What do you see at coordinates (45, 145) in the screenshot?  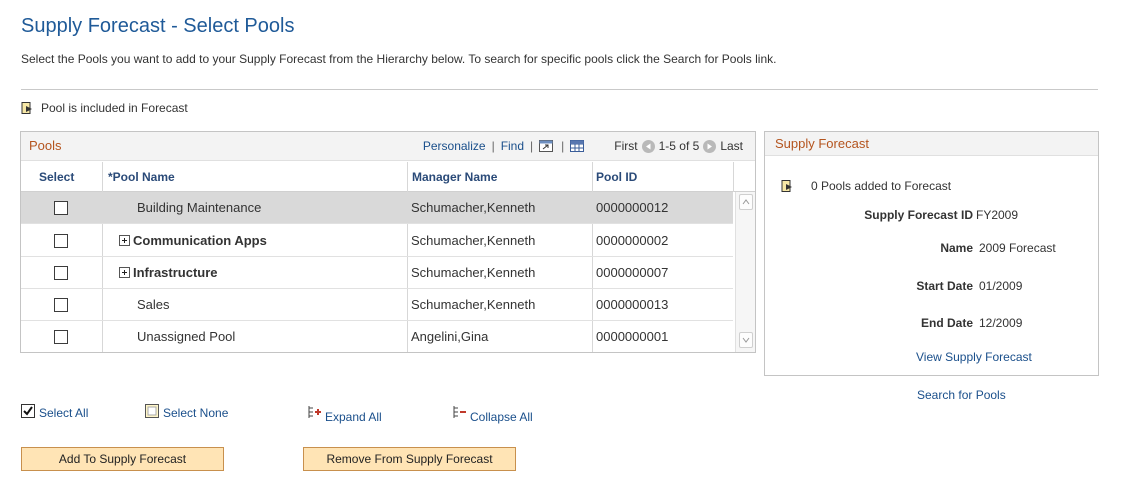 I see `grid-caption: Pools` at bounding box center [45, 145].